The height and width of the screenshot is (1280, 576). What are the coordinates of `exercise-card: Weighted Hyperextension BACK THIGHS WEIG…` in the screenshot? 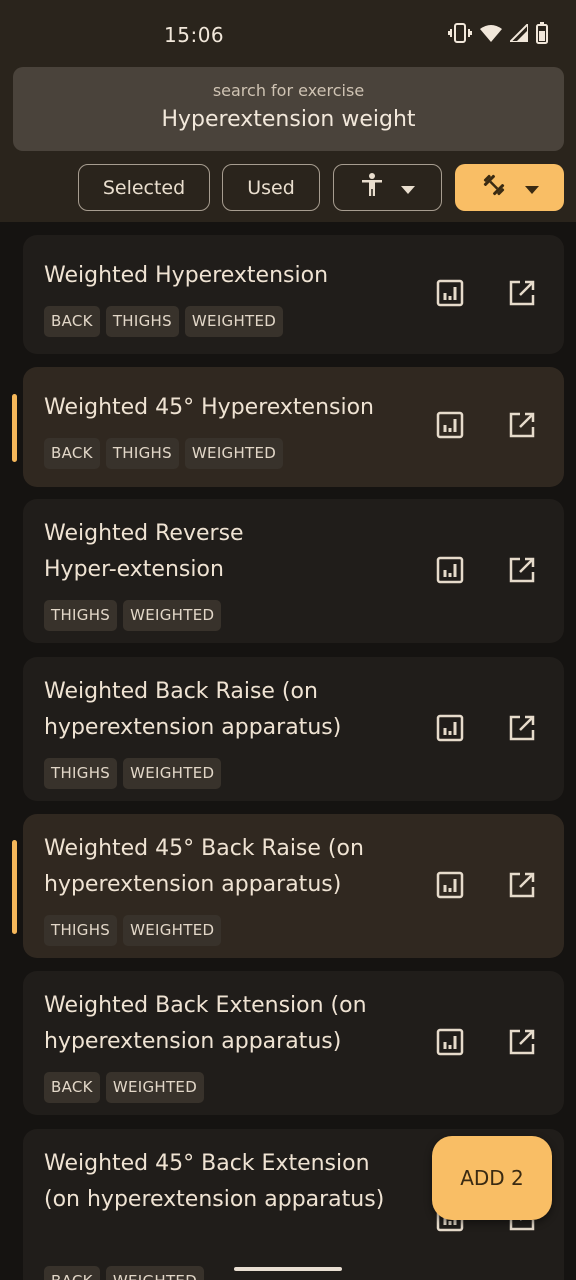 It's located at (293, 294).